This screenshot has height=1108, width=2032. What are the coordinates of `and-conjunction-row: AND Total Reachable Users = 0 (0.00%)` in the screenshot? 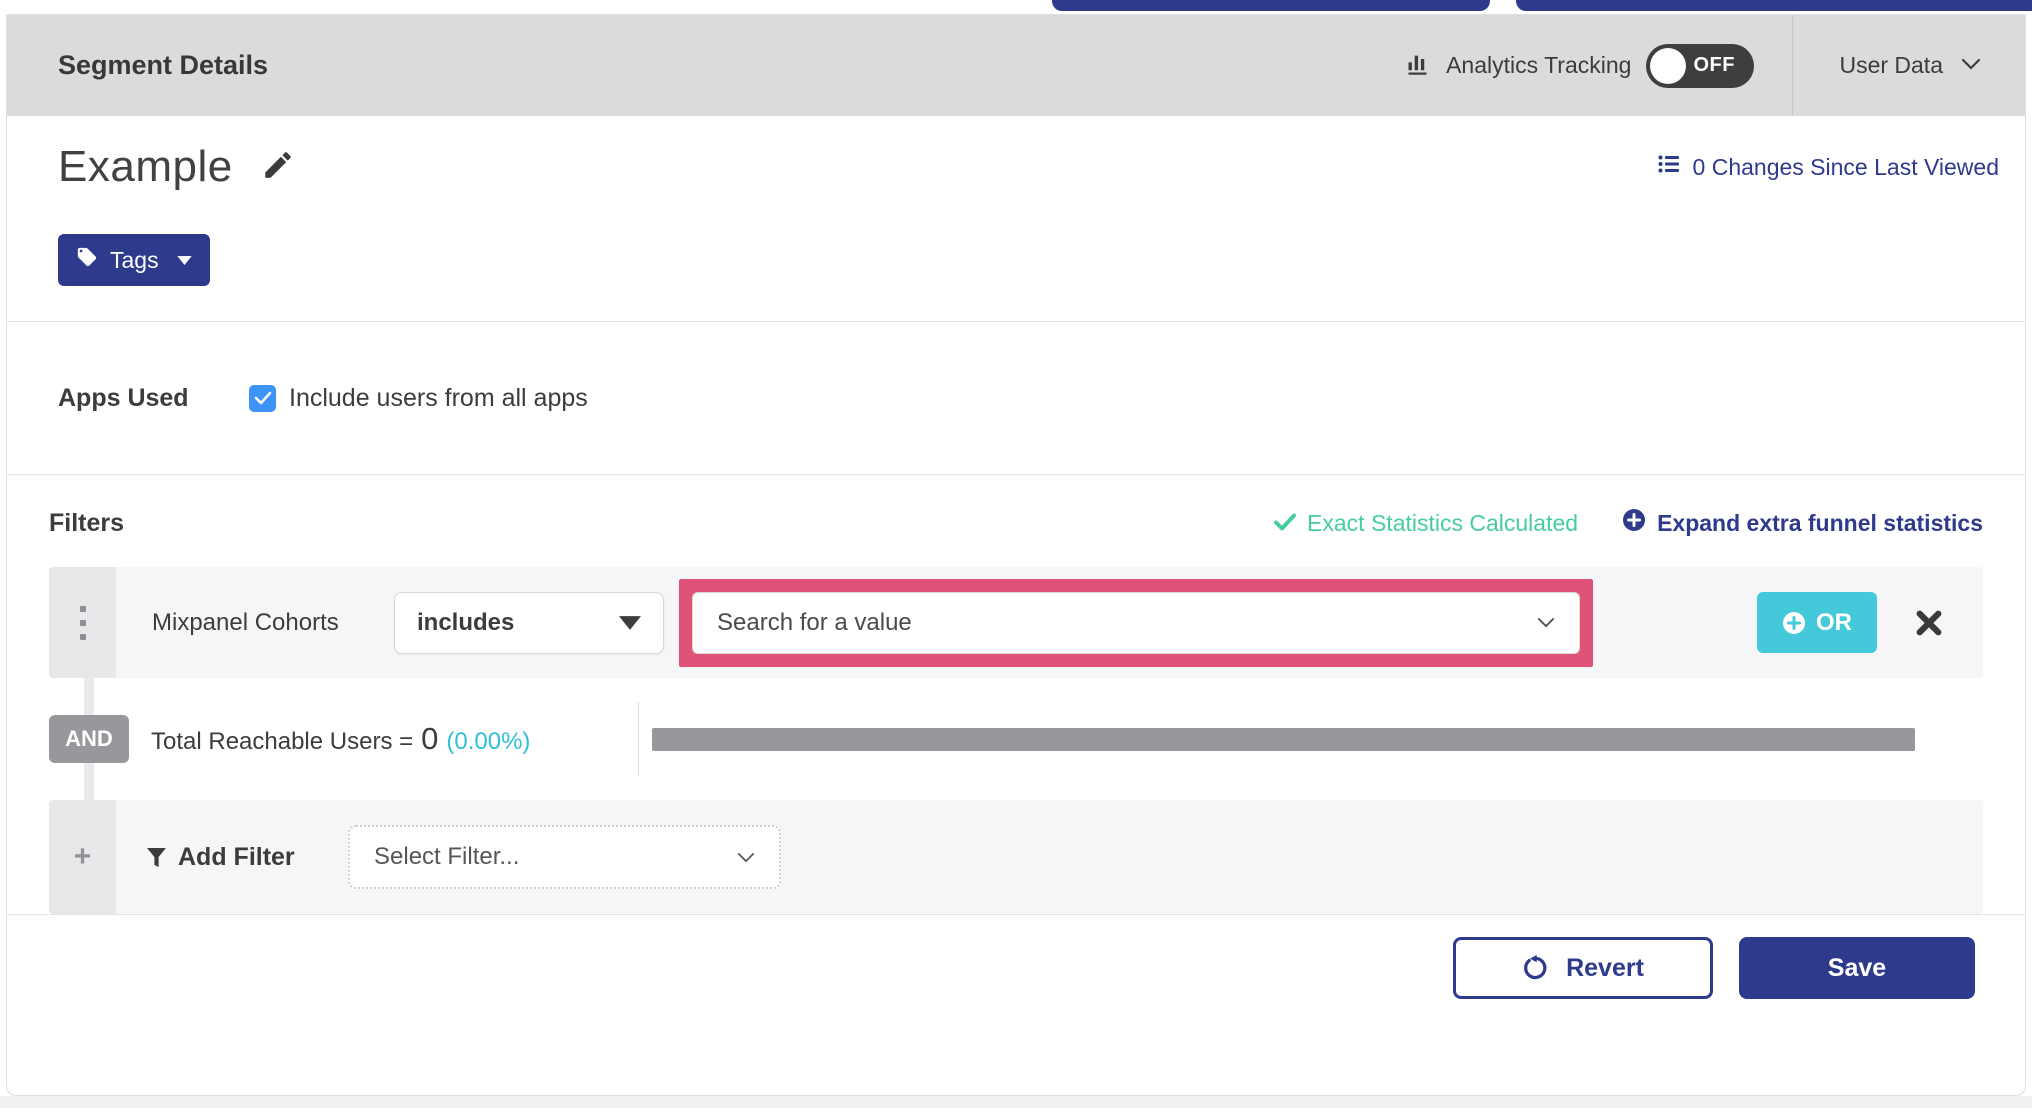 It's located at (1016, 739).